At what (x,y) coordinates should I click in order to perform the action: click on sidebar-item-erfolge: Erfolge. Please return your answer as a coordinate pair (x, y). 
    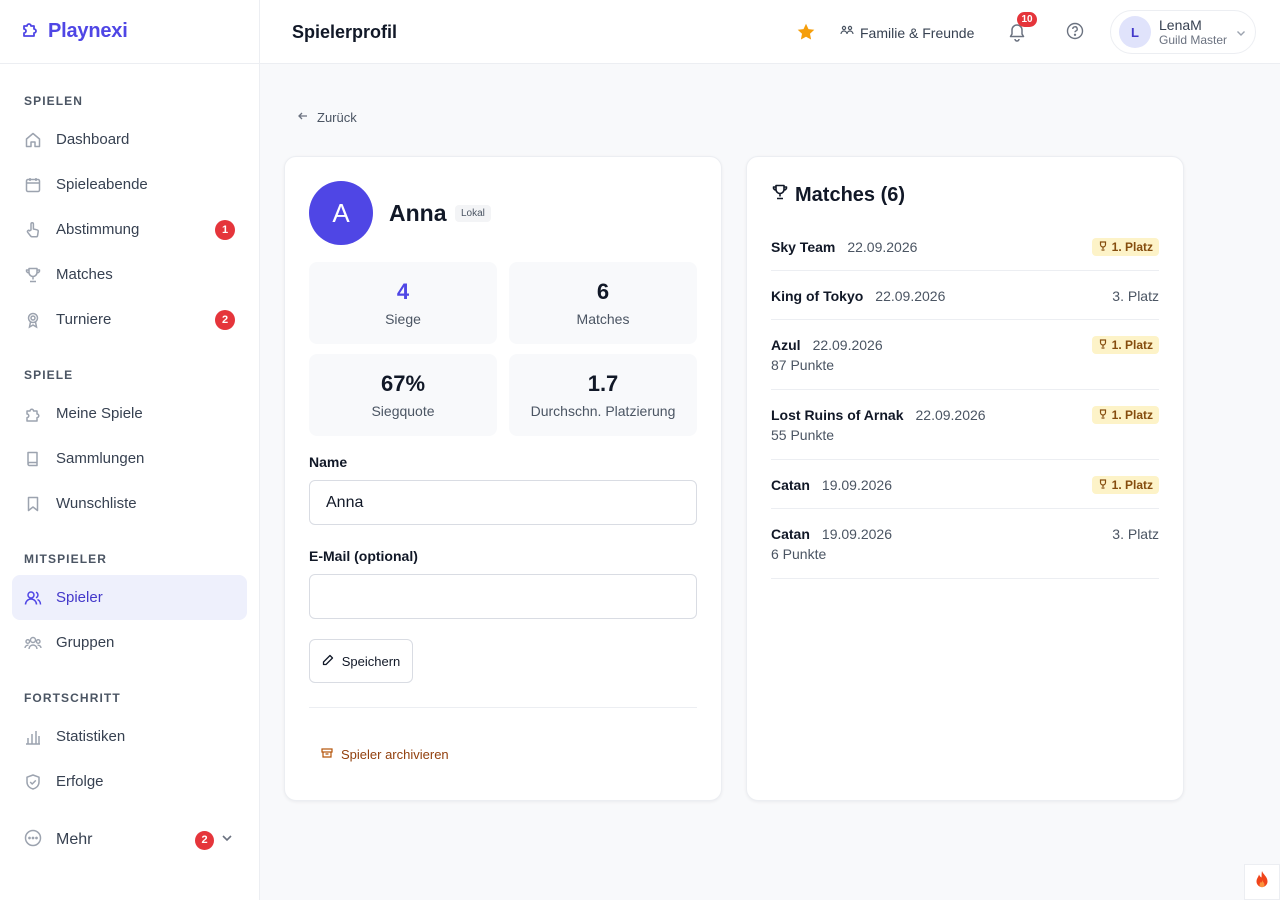
    Looking at the image, I should click on (129, 781).